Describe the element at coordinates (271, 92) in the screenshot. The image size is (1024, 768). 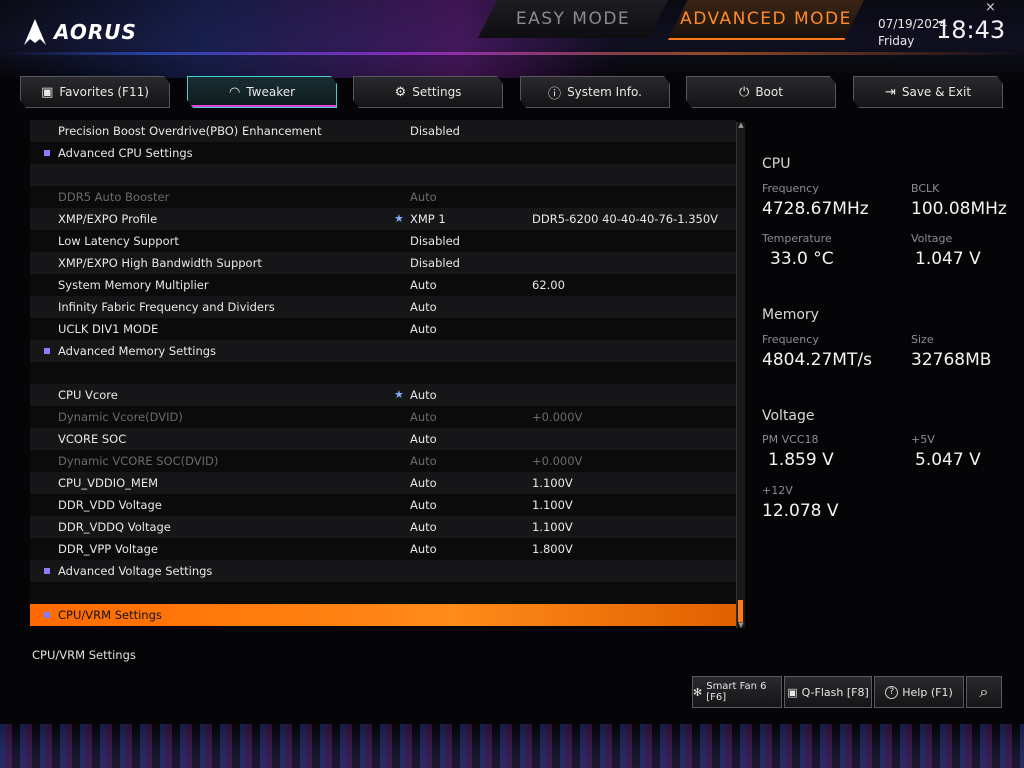
I see `tab-label: Tweaker` at that location.